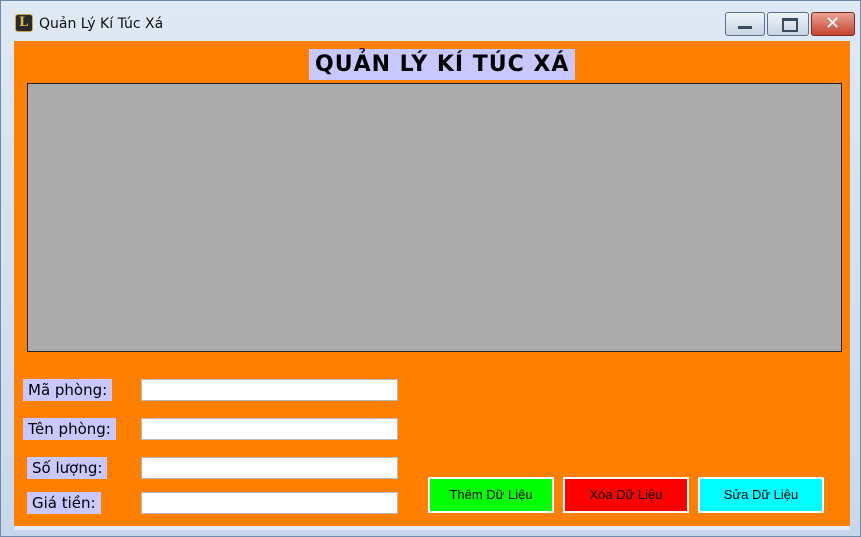 Image resolution: width=861 pixels, height=537 pixels. What do you see at coordinates (745, 27) in the screenshot?
I see `minimize-icon` at bounding box center [745, 27].